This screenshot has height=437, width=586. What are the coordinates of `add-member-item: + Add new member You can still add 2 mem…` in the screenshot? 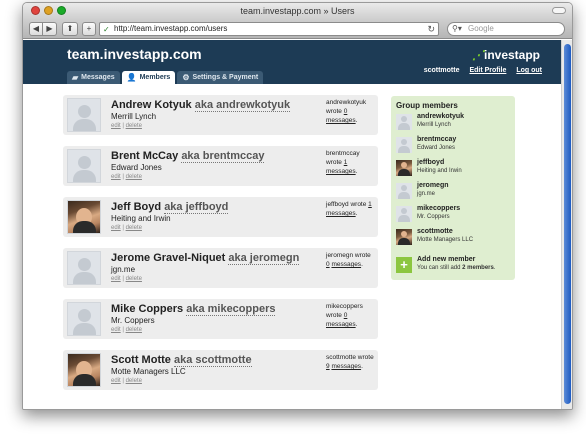 It's located at (455, 266).